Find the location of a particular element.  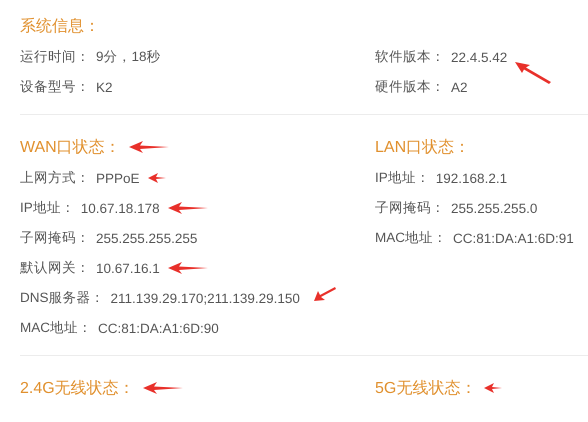

field-label: DNS服务器： is located at coordinates (62, 298).